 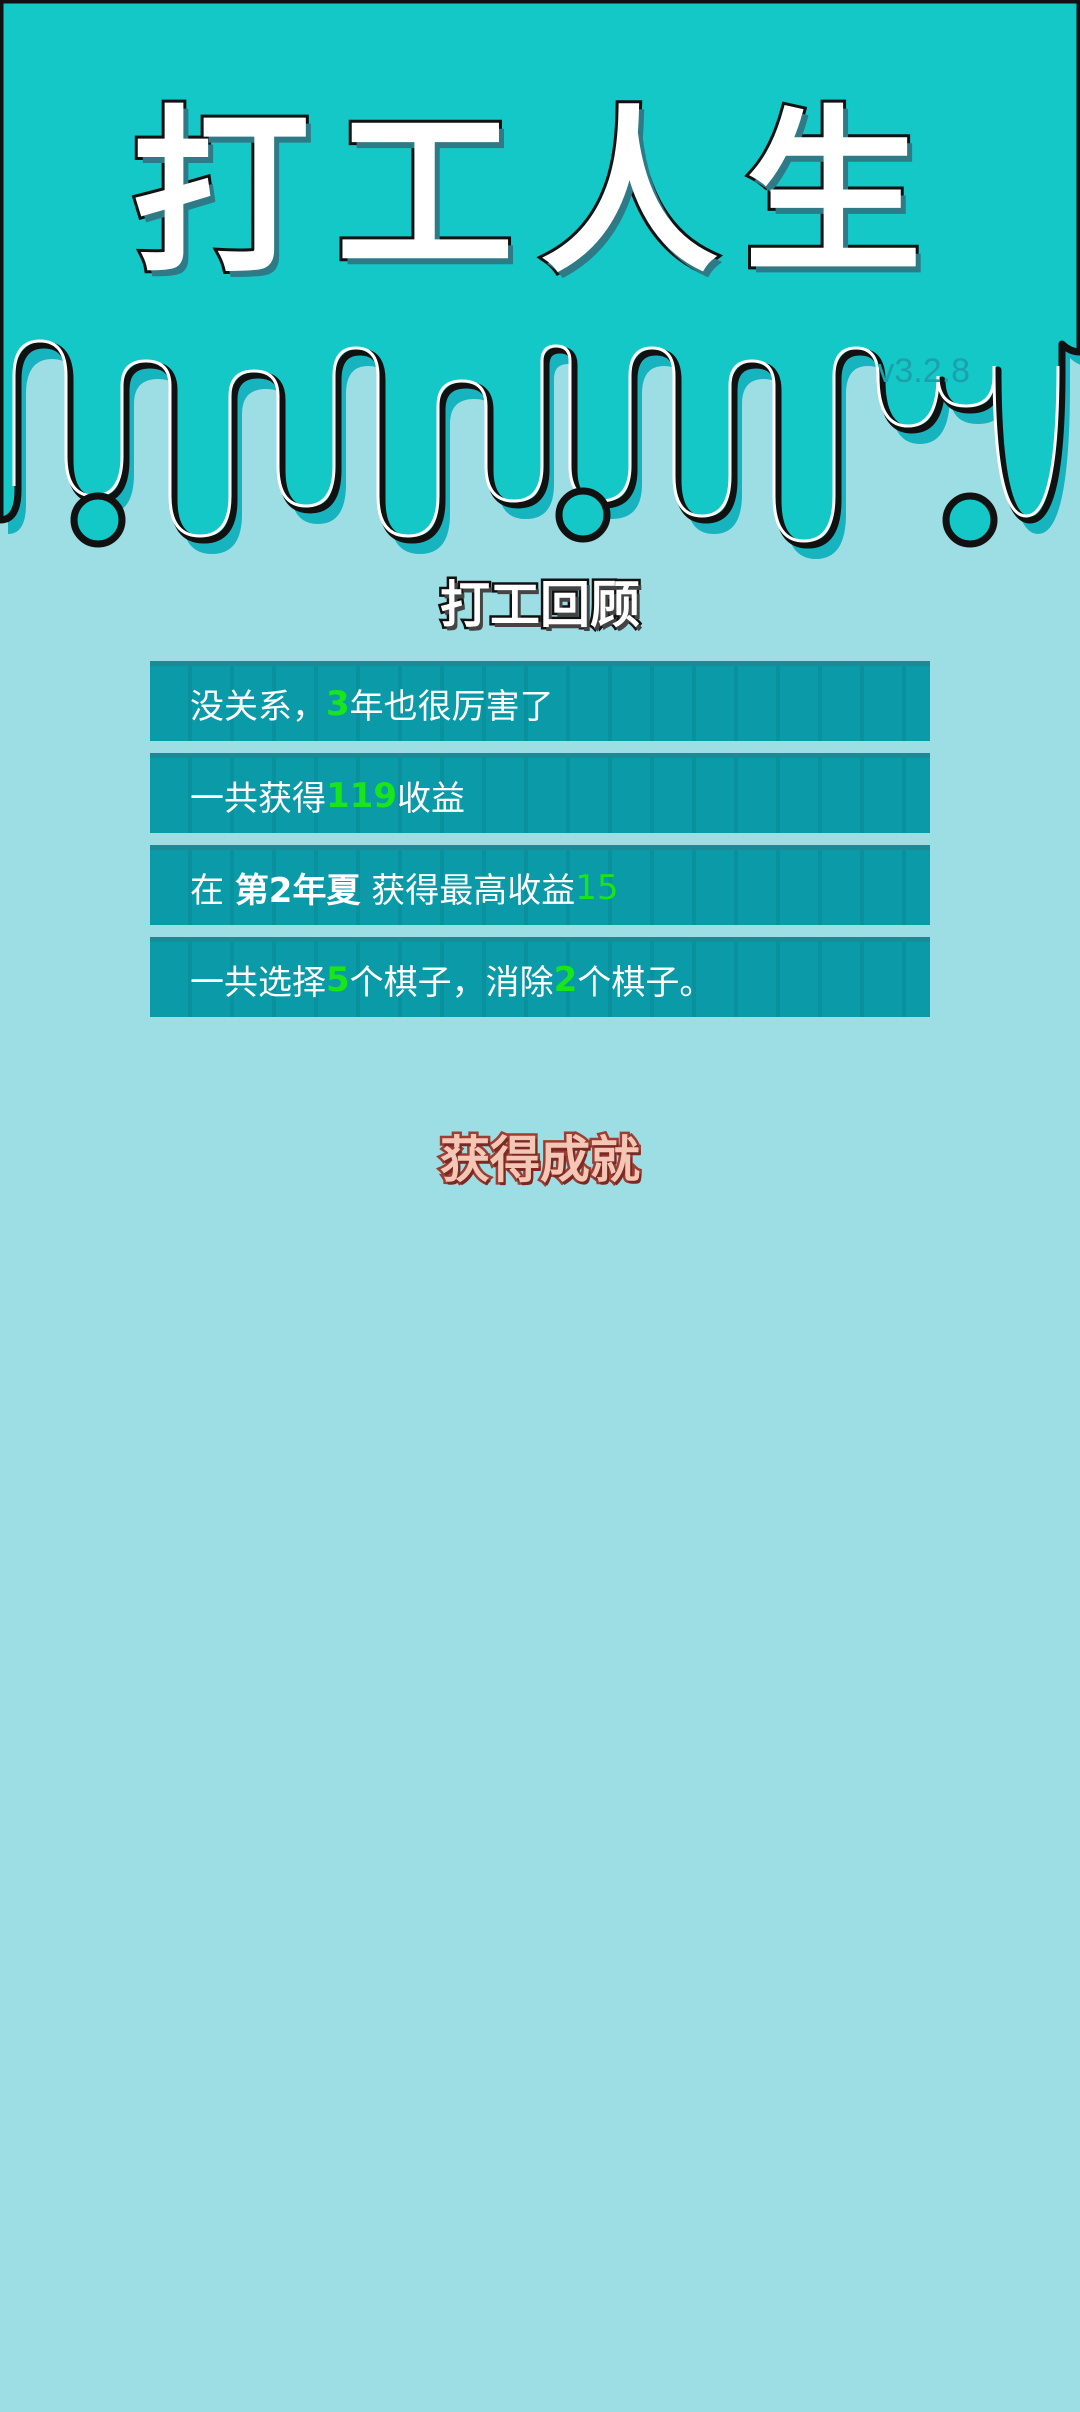 I want to click on row-text: 获得最高收益, so click(x=468, y=891).